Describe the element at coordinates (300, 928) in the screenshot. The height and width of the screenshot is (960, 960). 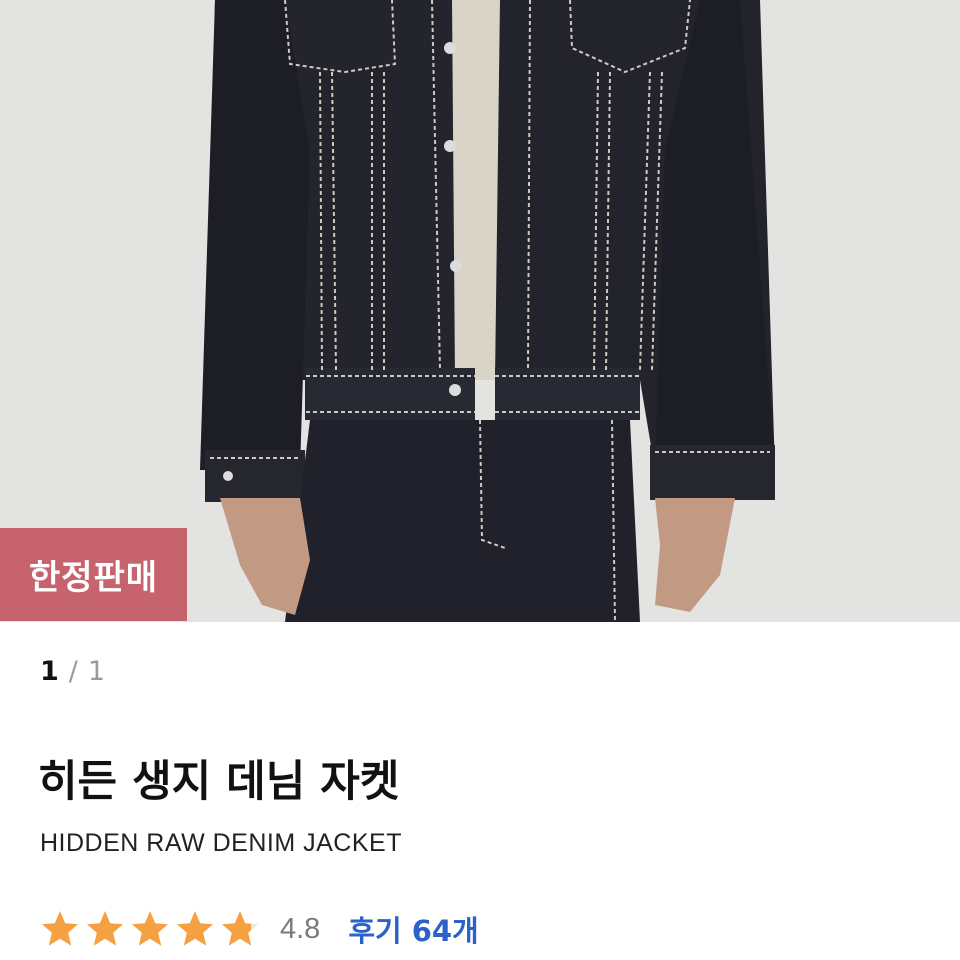
I see `rating-score: 4.8` at that location.